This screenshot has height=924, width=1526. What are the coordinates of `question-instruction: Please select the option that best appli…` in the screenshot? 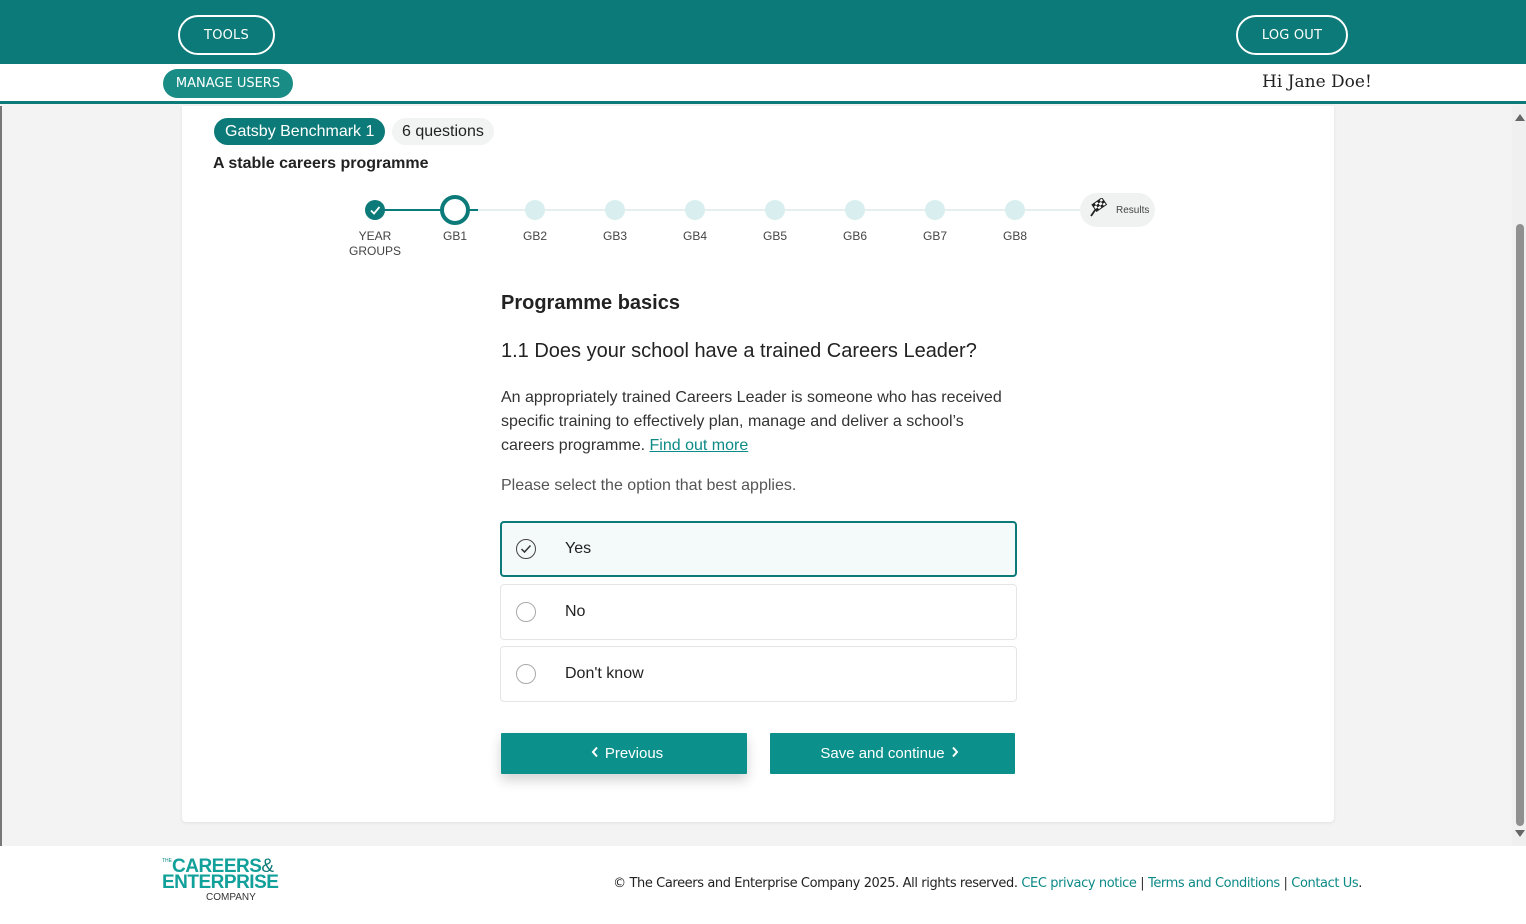 It's located at (649, 485).